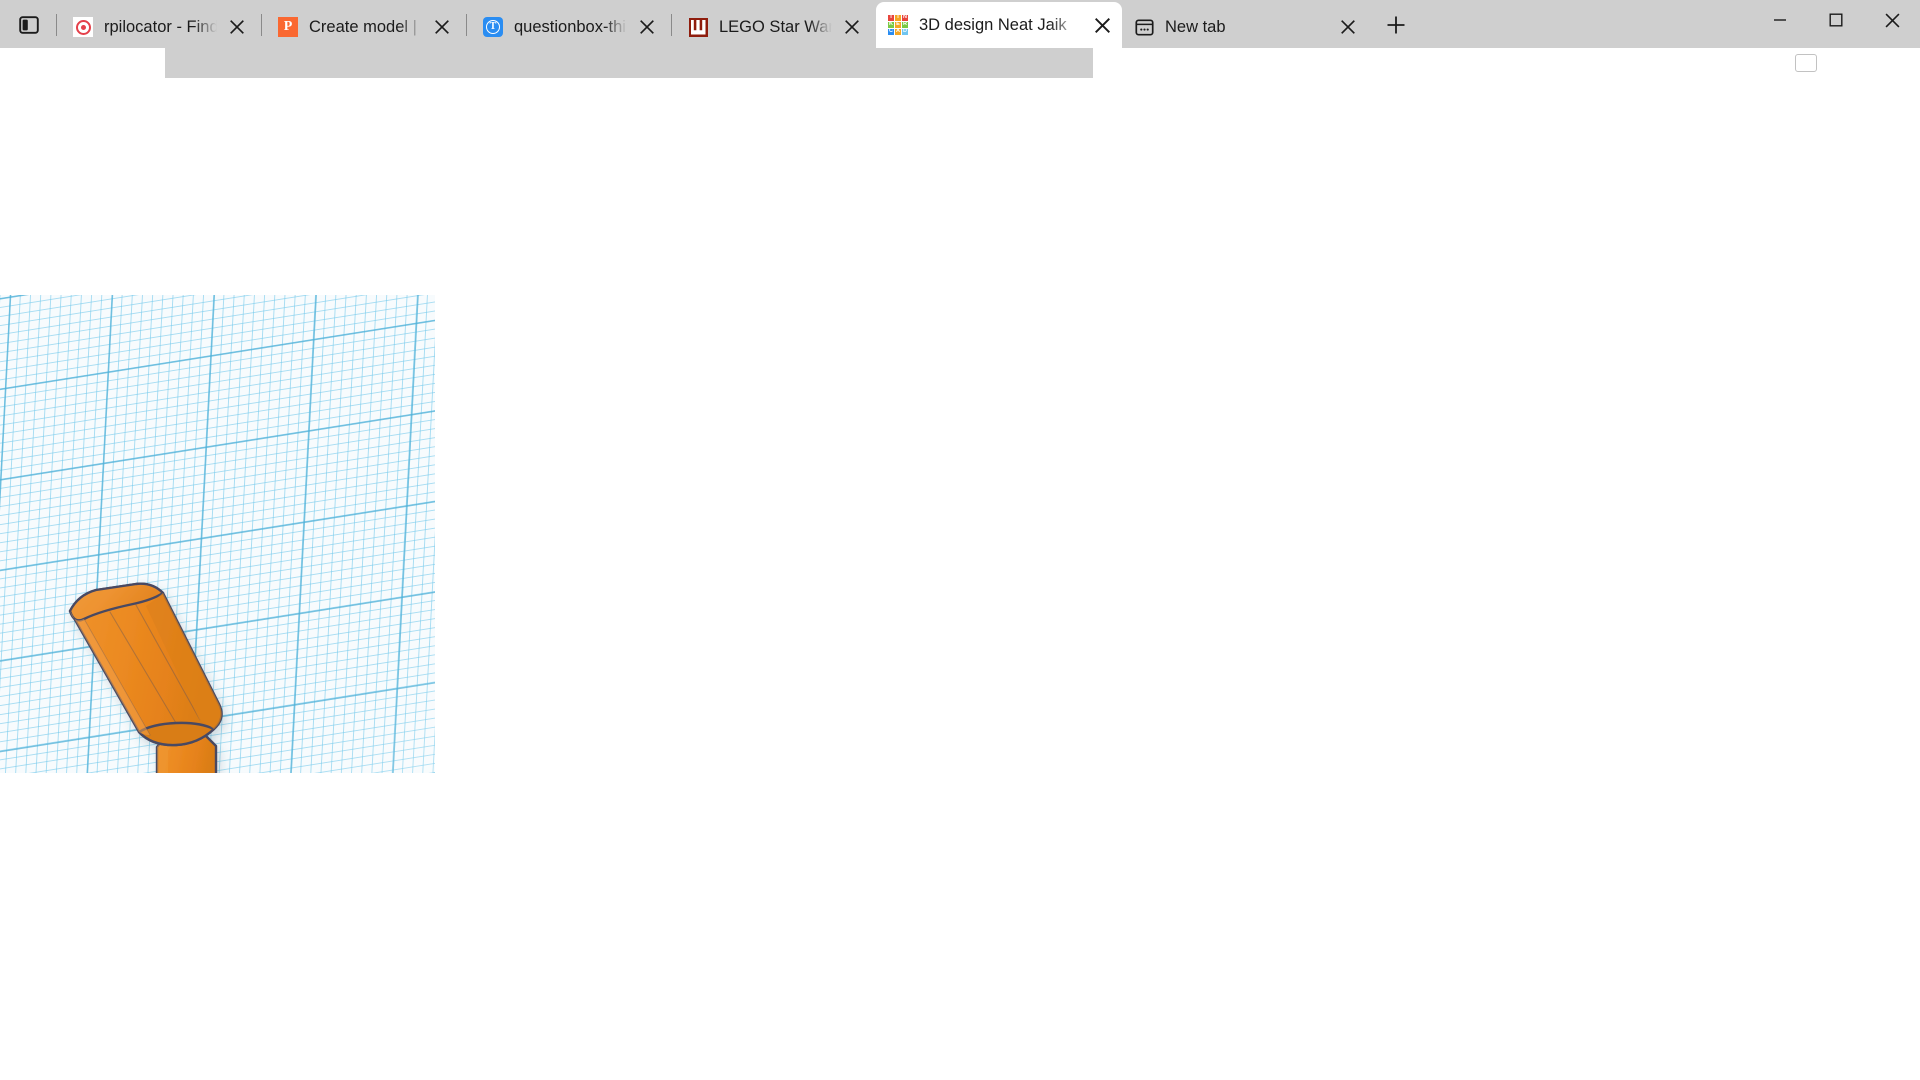 This screenshot has height=1080, width=1920. What do you see at coordinates (1806, 63) in the screenshot?
I see `toolbar-ghost-icon` at bounding box center [1806, 63].